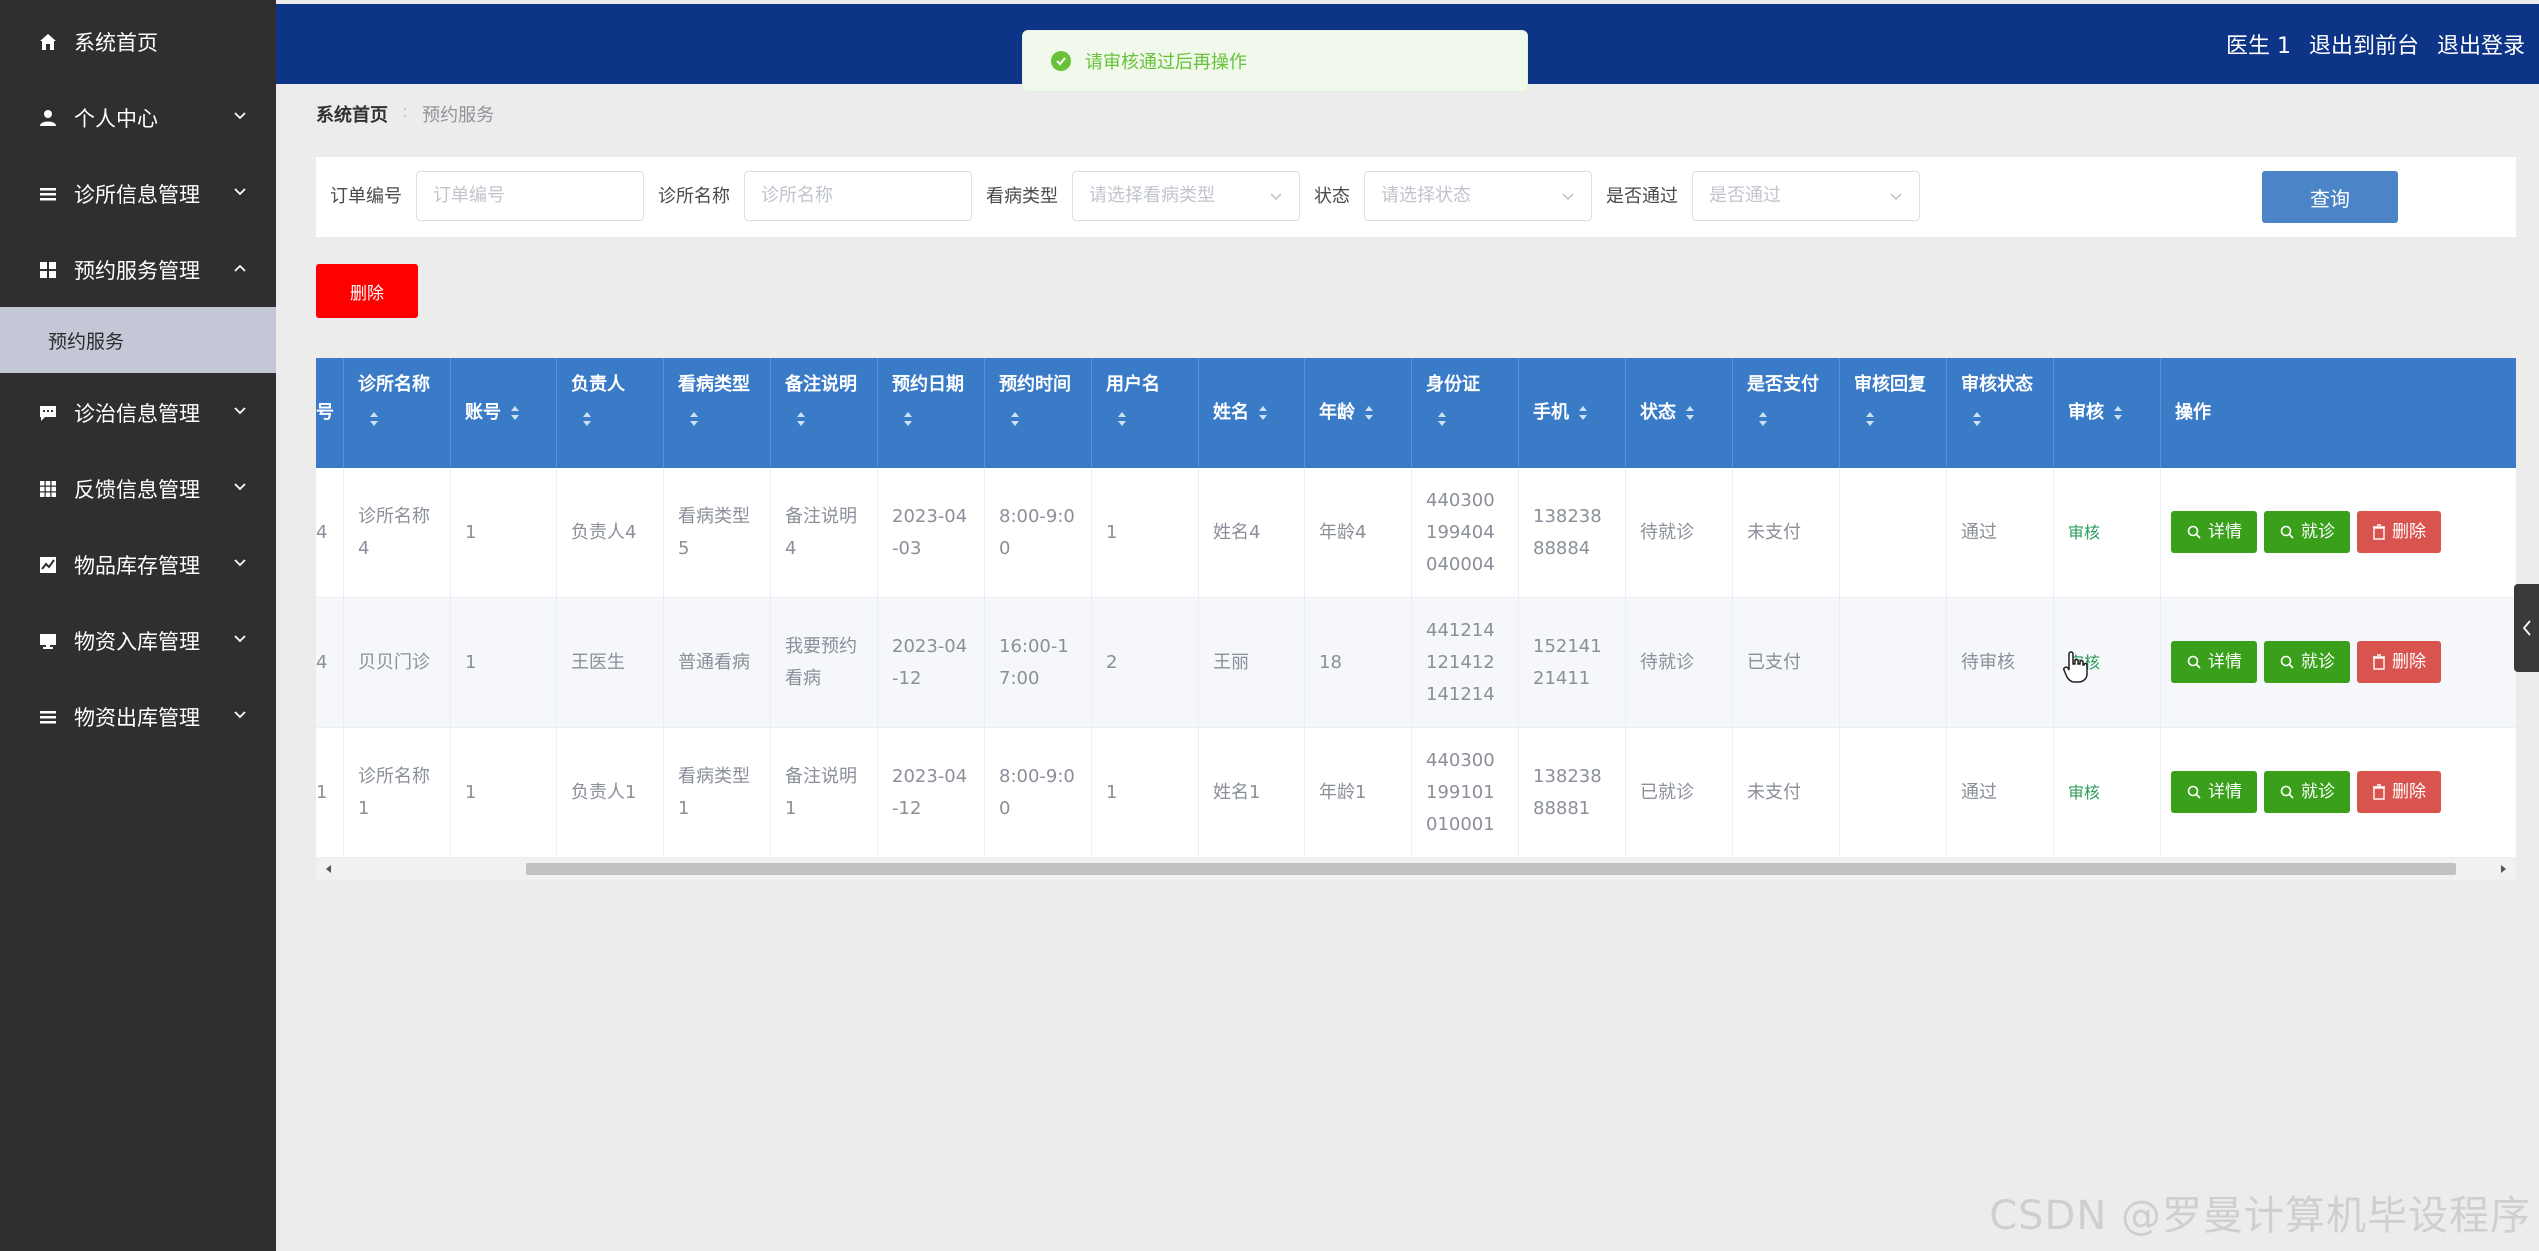 Image resolution: width=2539 pixels, height=1251 pixels. I want to click on sidebar-subitem-appointment-service: 预约服务, so click(138, 340).